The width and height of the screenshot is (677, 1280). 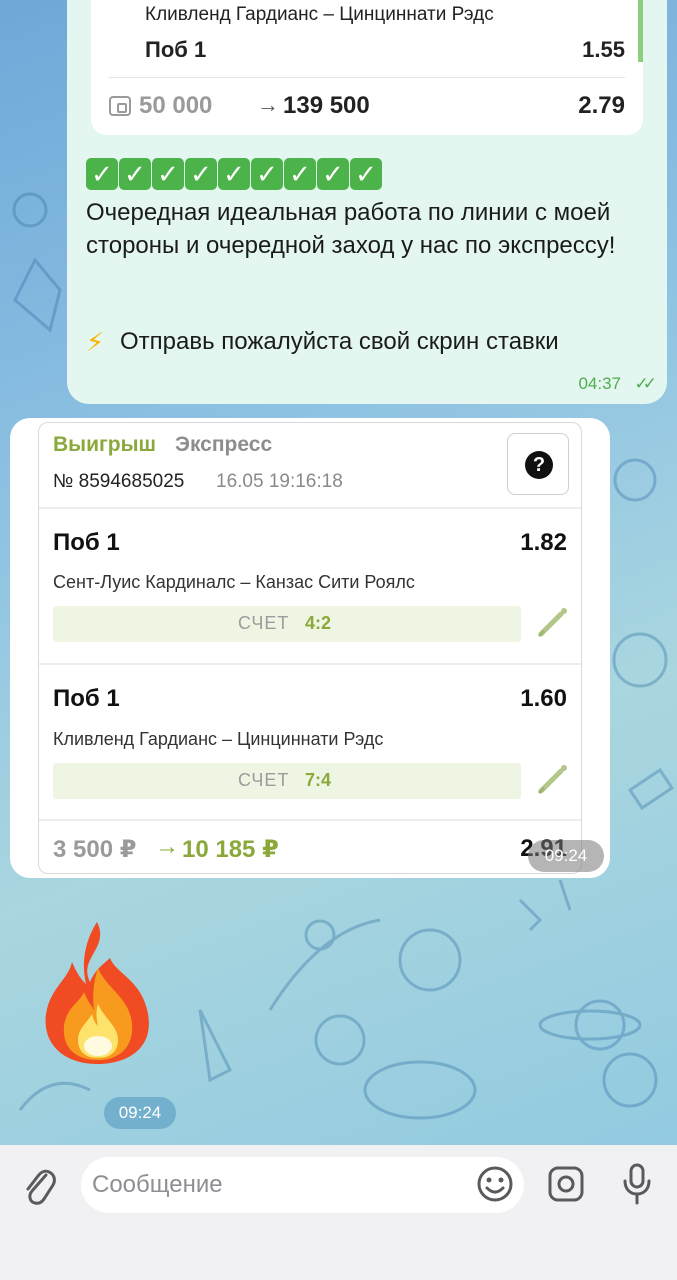 I want to click on quote-match-name: Кливленд Гардианс – Цинциннати Рэдс, so click(x=319, y=14).